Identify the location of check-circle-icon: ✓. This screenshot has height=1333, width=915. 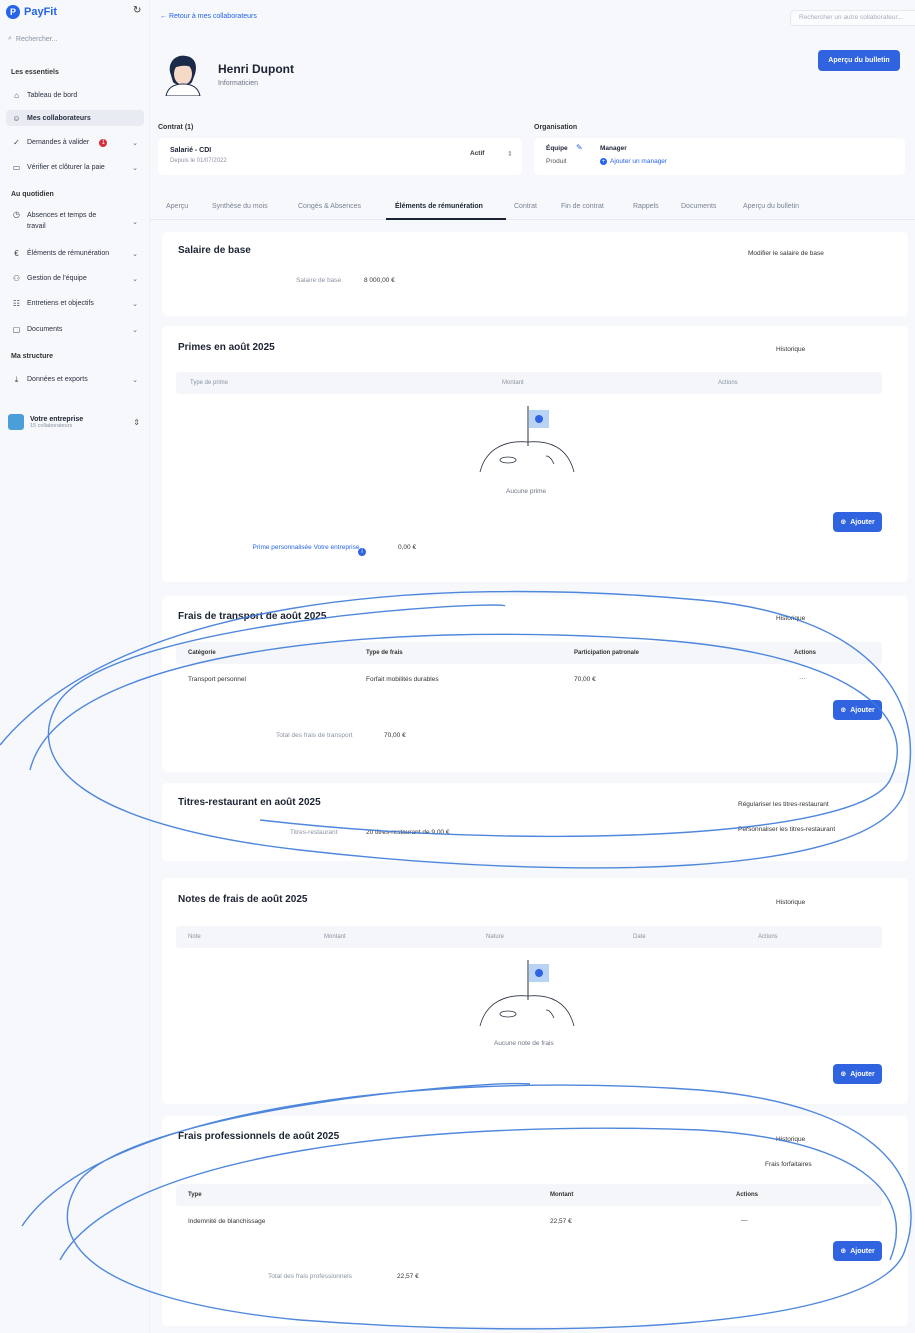
(16, 142).